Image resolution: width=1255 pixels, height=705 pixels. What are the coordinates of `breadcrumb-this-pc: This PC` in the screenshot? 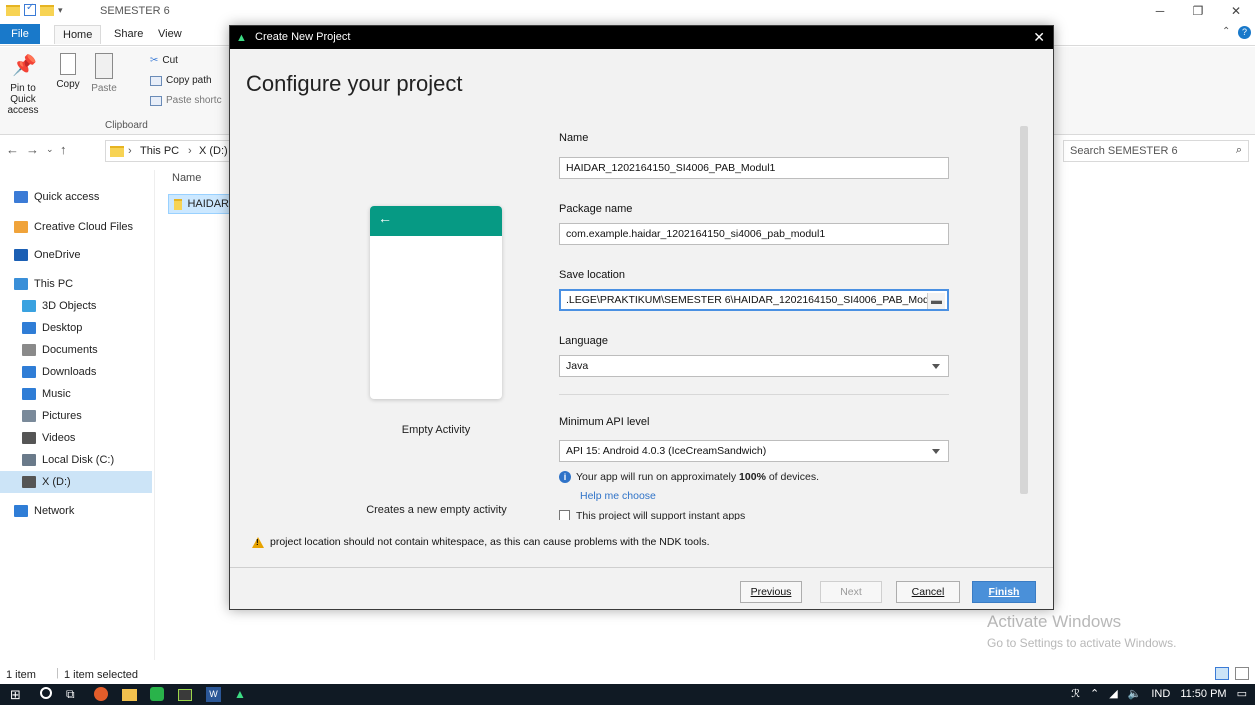 It's located at (159, 151).